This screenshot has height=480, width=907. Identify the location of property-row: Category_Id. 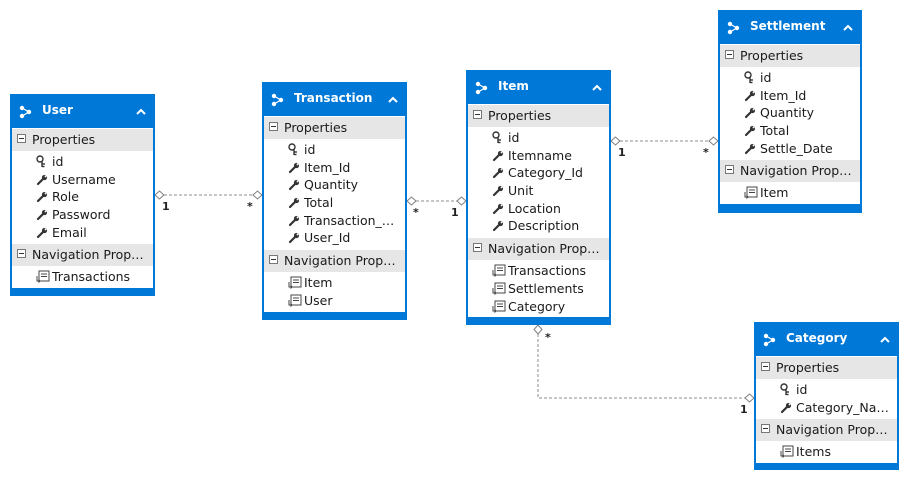
(538, 173).